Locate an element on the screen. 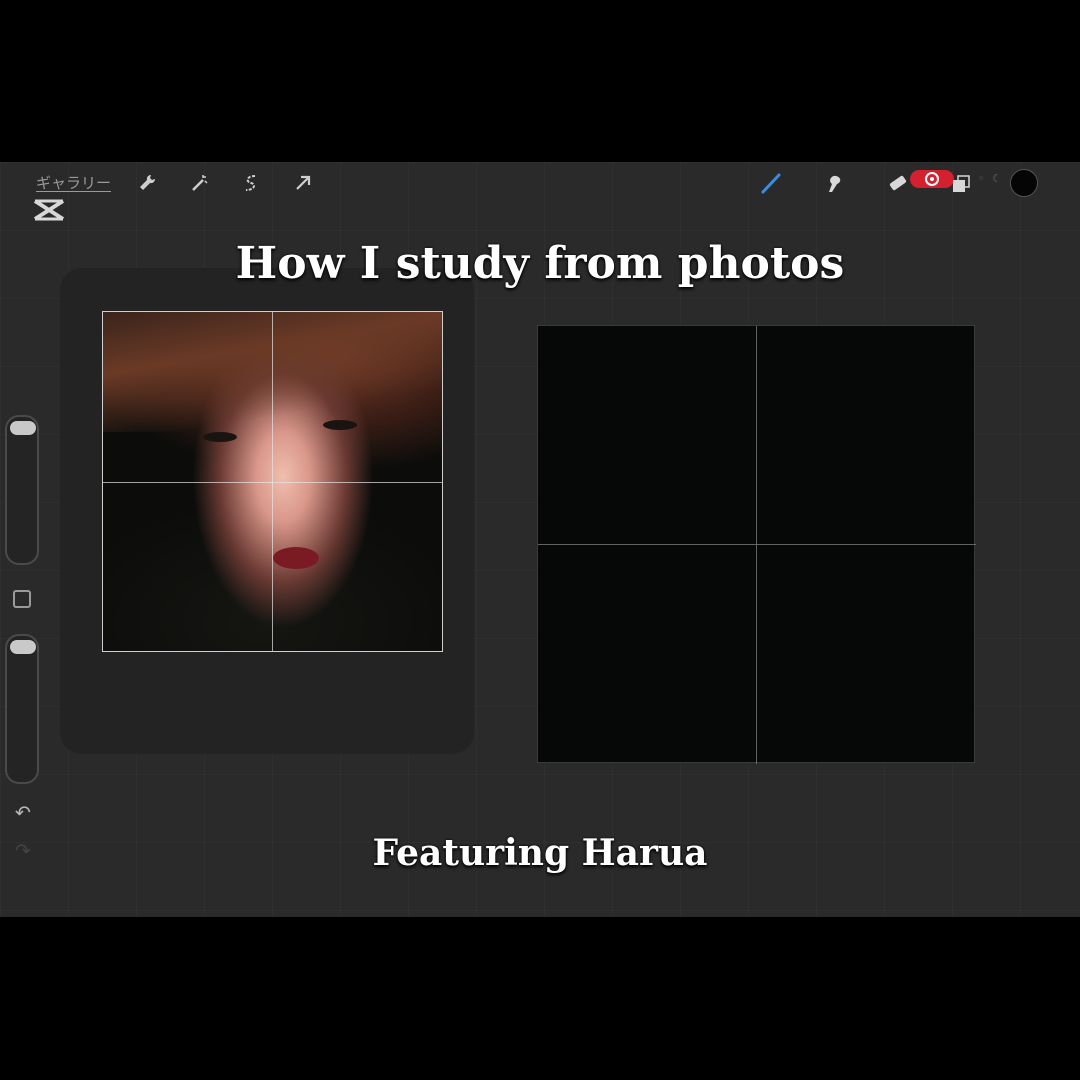  capcut-logo-icon is located at coordinates (49, 210).